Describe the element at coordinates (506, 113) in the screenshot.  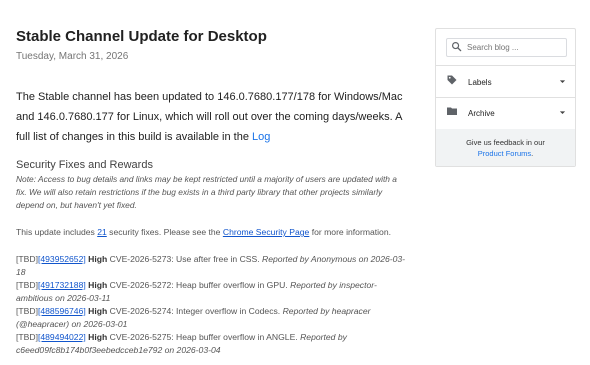
I see `archive-dropdown: Archive` at that location.